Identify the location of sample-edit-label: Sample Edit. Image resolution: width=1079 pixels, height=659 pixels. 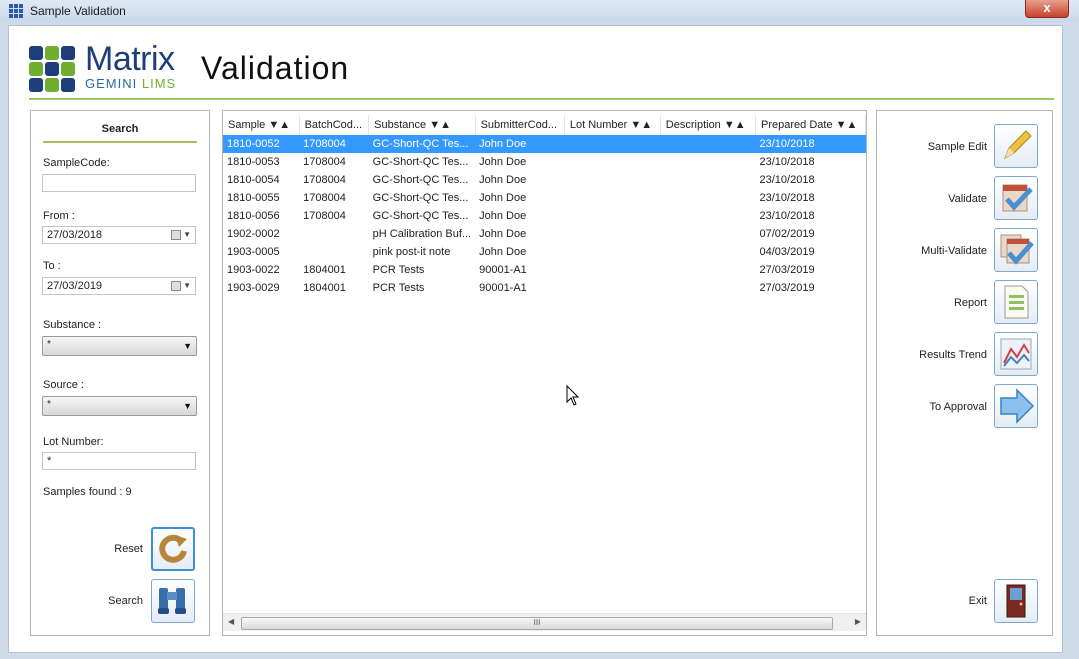
(957, 147).